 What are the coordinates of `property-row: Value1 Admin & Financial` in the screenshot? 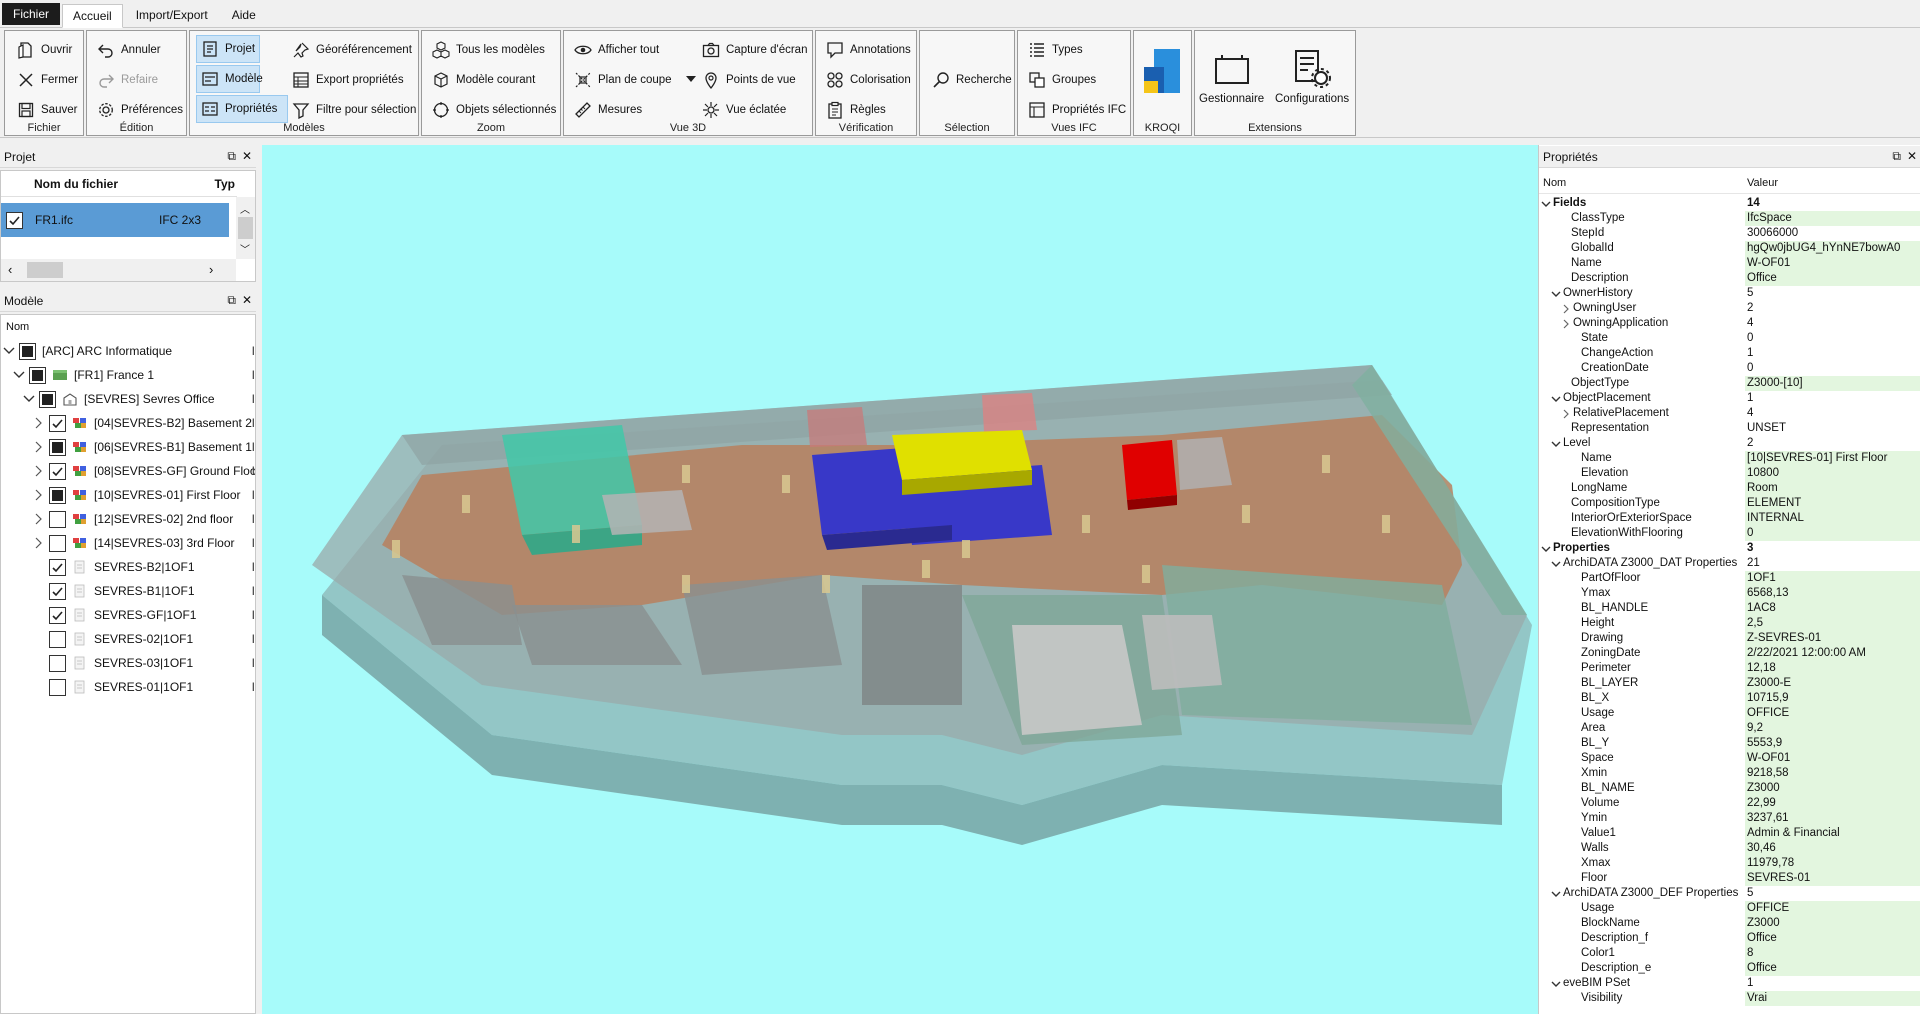 It's located at (1729, 833).